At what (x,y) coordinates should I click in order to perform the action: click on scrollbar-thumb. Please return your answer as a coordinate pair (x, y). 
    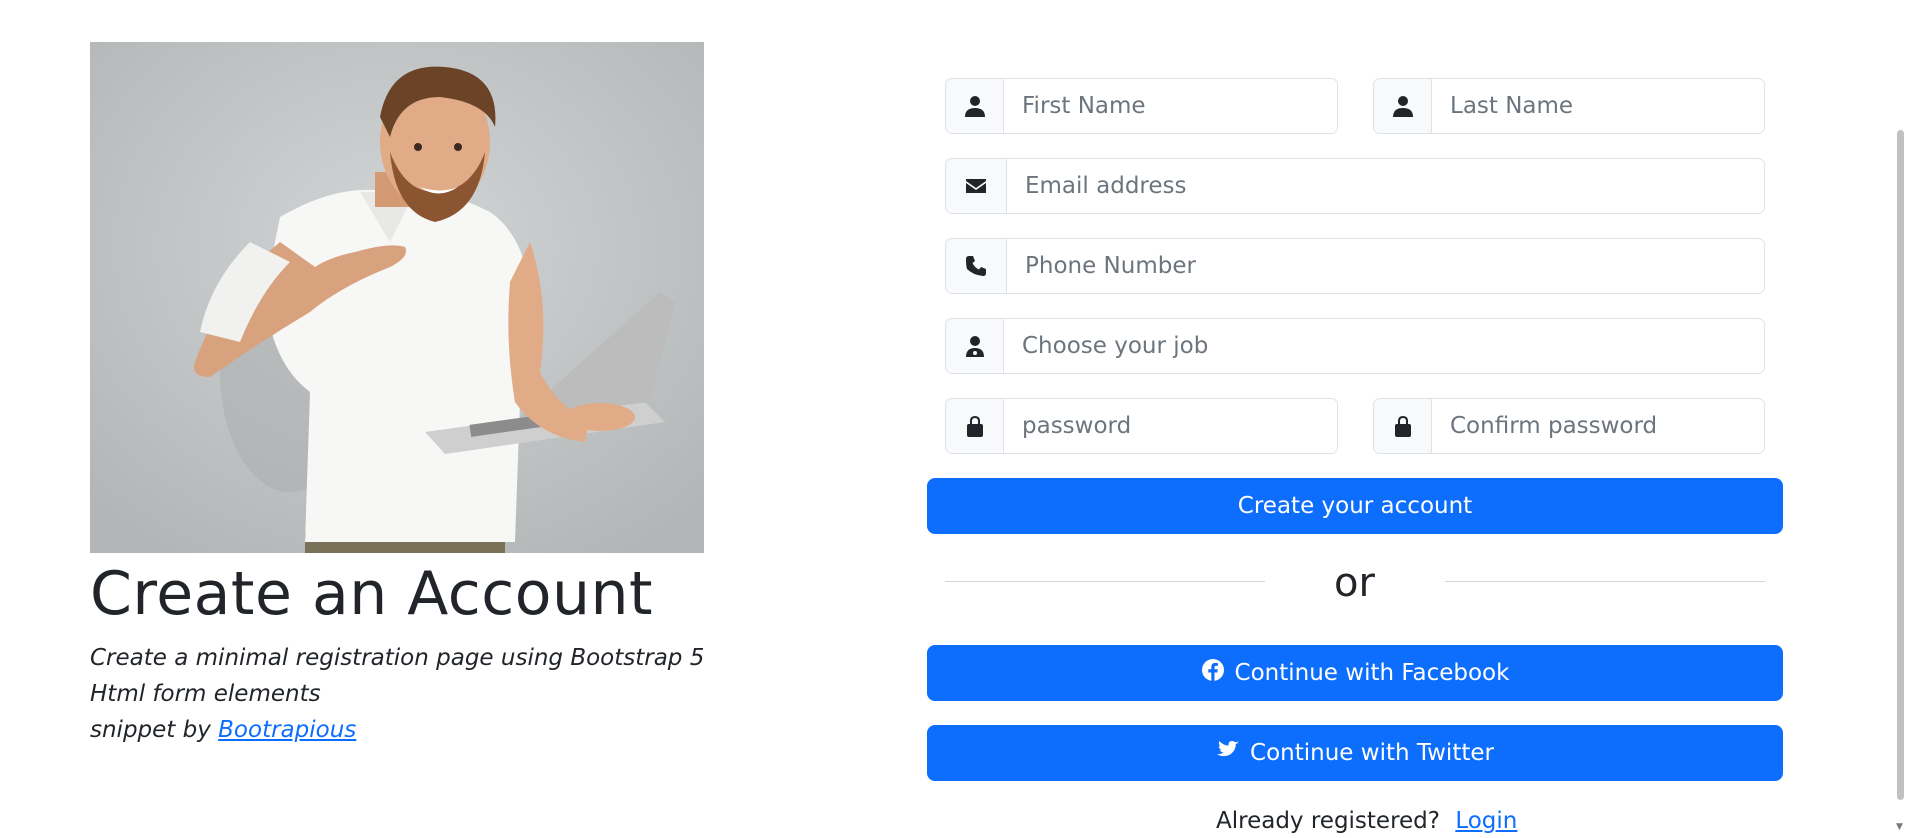
    Looking at the image, I should click on (1900, 465).